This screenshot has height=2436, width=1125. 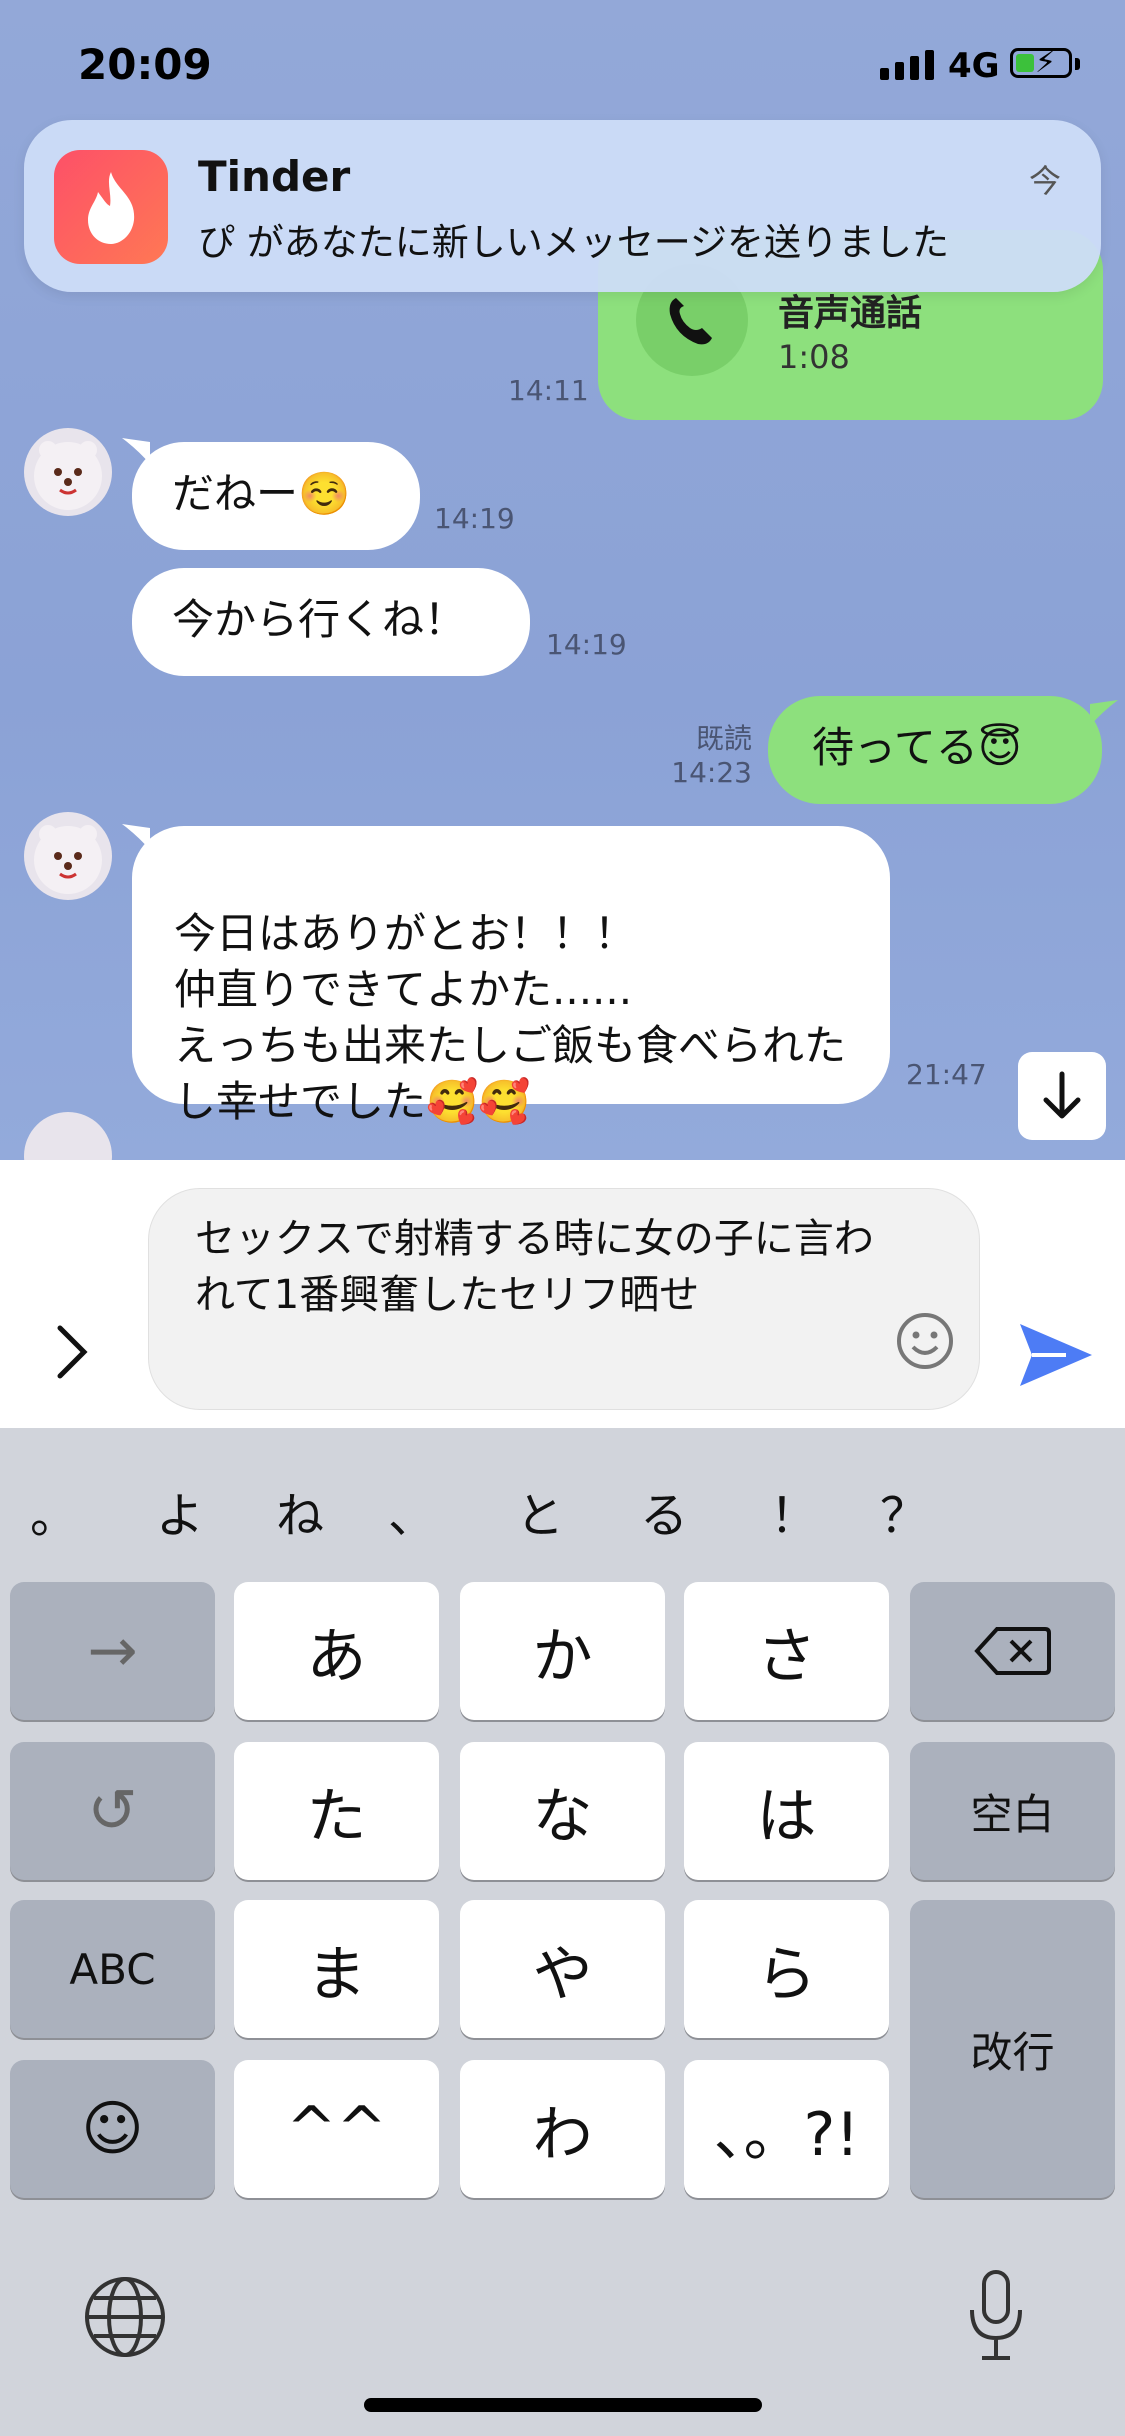 What do you see at coordinates (412, 1511) in the screenshot?
I see `candidate-word: 、` at bounding box center [412, 1511].